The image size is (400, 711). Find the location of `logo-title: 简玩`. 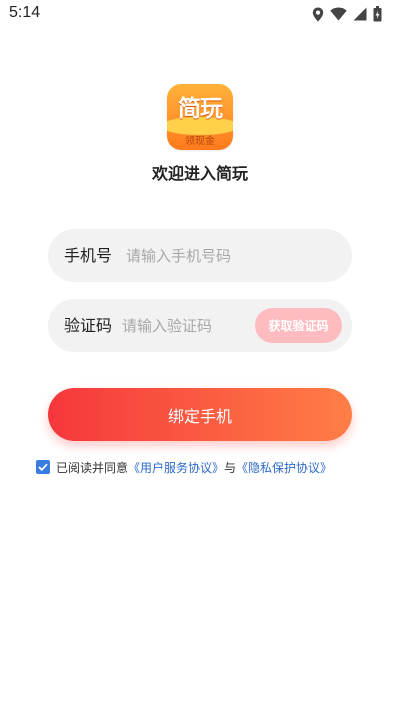

logo-title: 简玩 is located at coordinates (200, 109).